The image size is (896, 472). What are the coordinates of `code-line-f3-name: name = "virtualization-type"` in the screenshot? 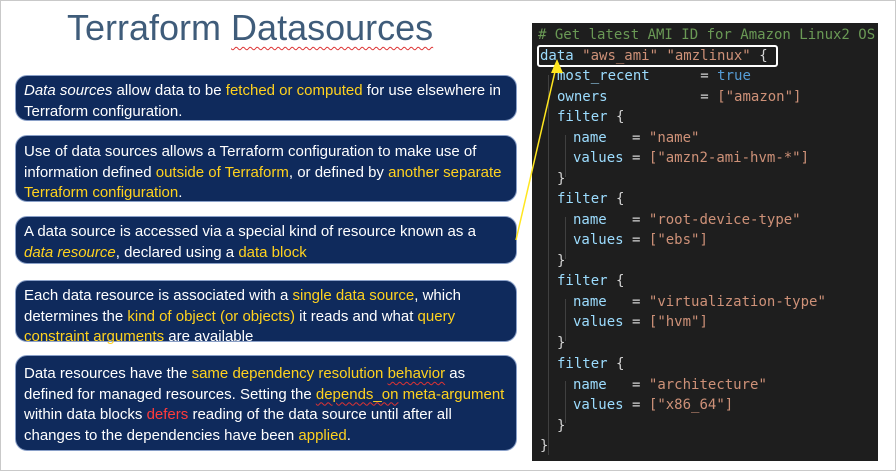 It's located at (699, 302).